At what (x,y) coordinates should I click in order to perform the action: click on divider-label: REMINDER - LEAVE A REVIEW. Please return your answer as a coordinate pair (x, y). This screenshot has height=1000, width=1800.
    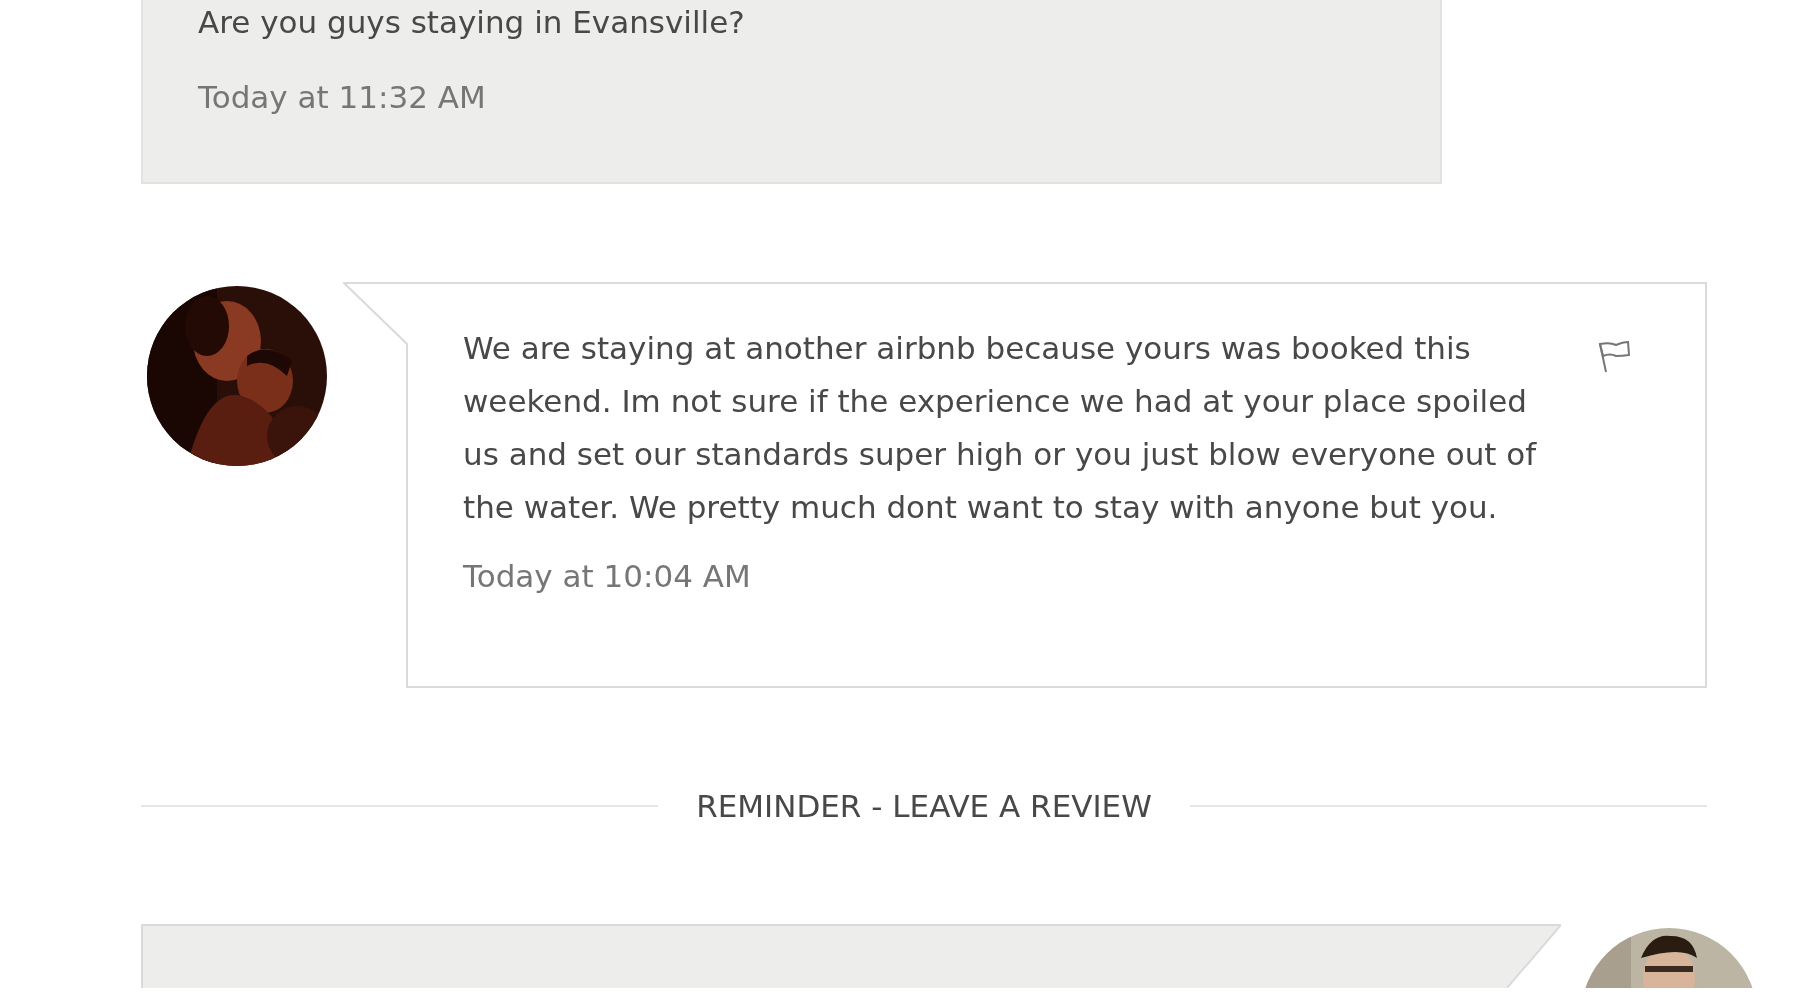
    Looking at the image, I should click on (924, 806).